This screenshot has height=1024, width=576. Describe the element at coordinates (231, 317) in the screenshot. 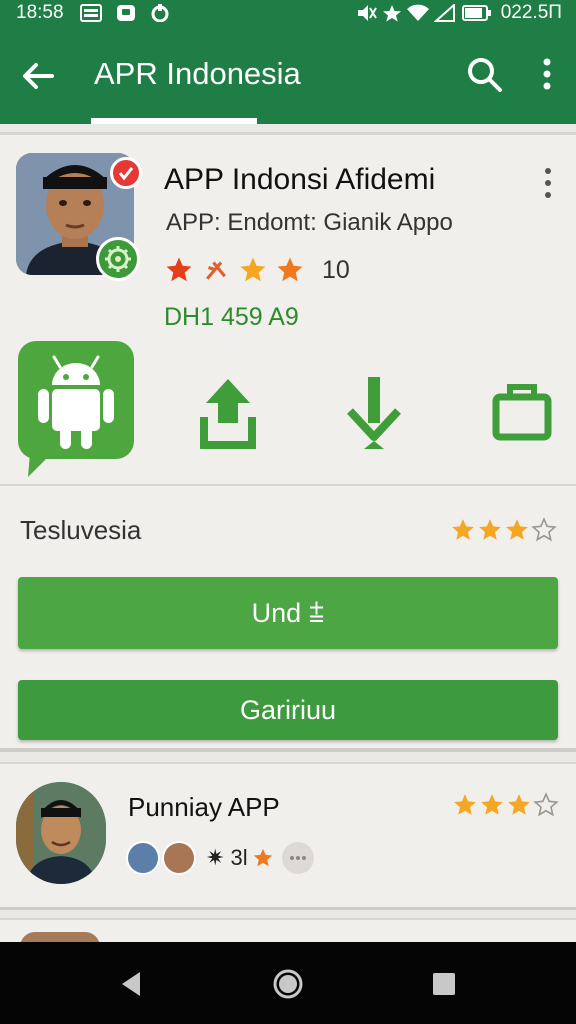

I see `app-code: DH1 459 A9` at that location.